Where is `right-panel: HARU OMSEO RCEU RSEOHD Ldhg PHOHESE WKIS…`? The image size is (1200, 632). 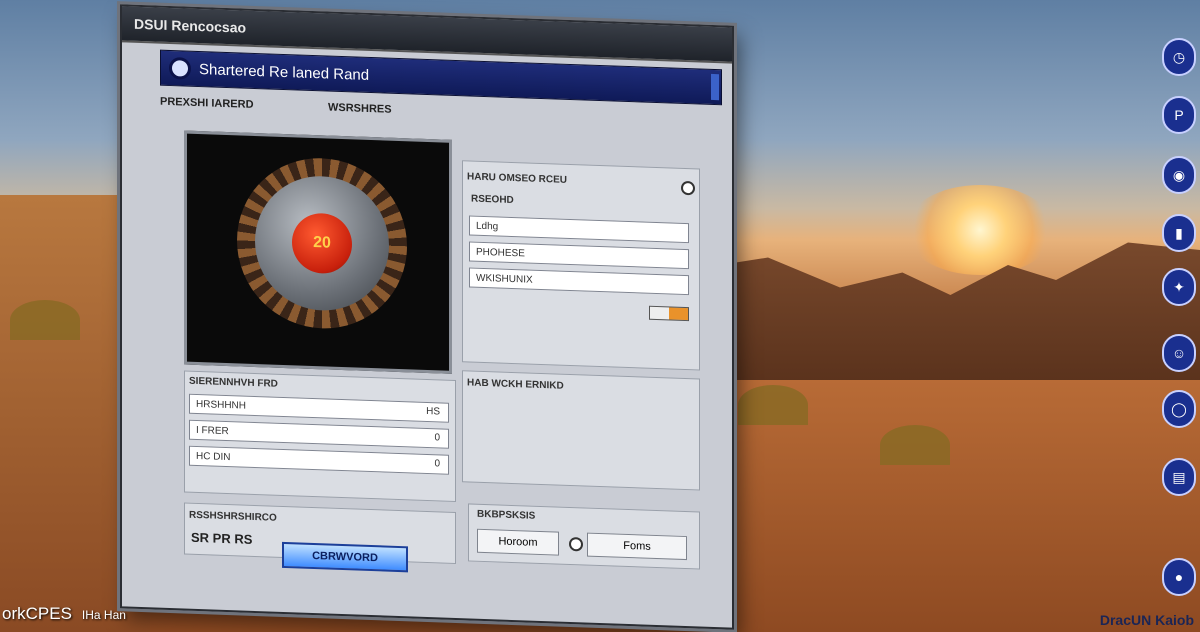
right-panel: HARU OMSEO RCEU RSEOHD Ldhg PHOHESE WKIS… is located at coordinates (581, 265).